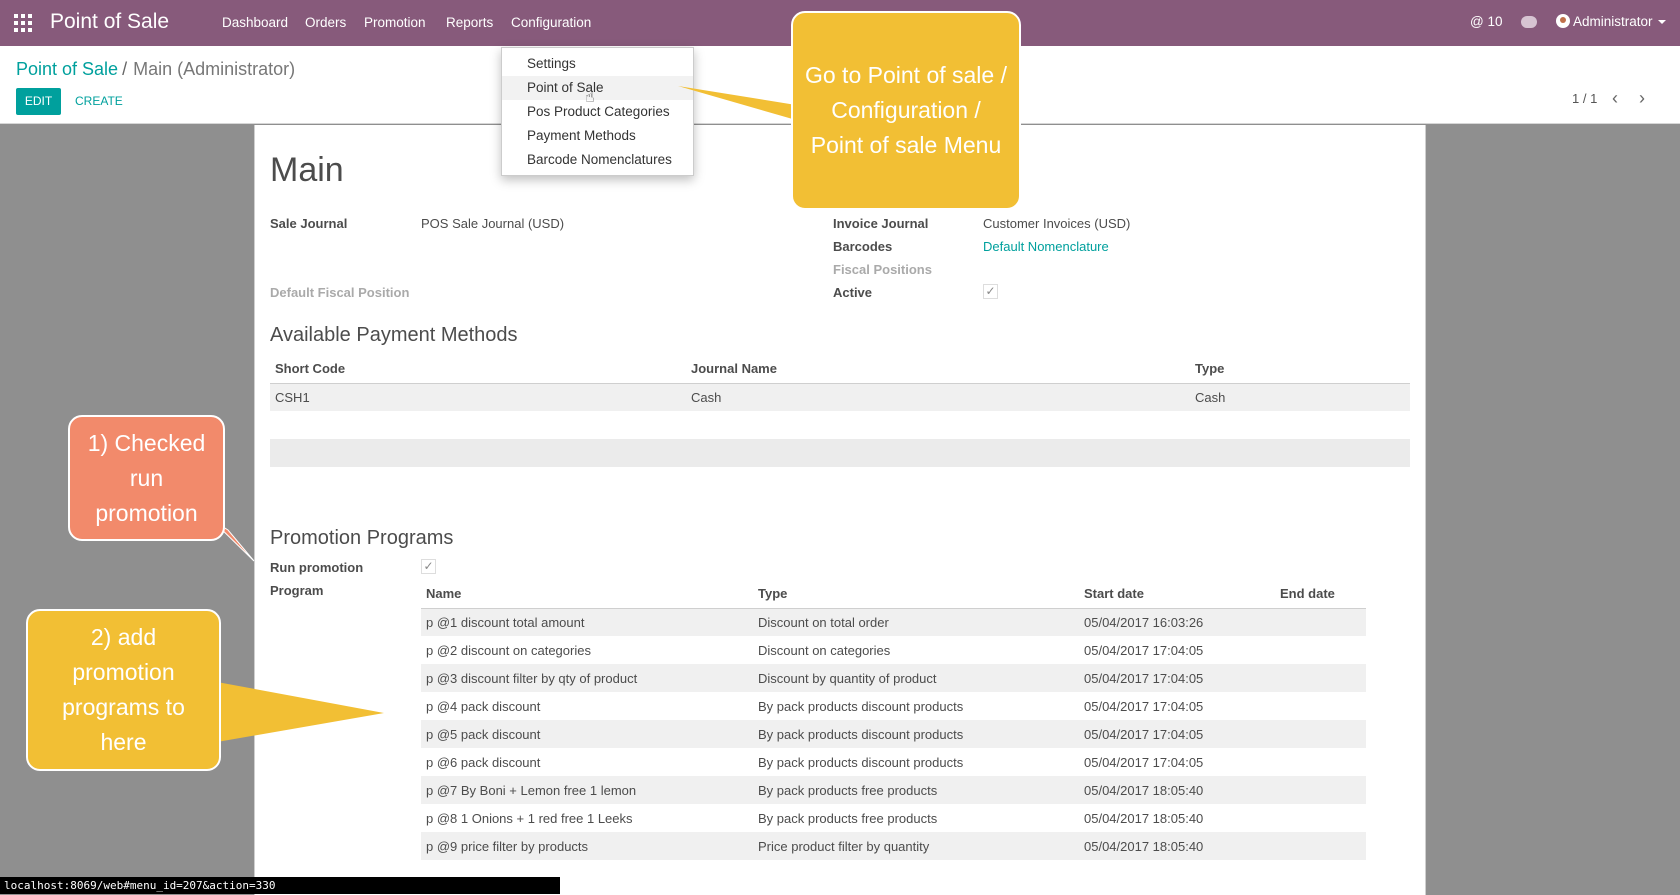 Image resolution: width=1680 pixels, height=895 pixels. What do you see at coordinates (38, 101) in the screenshot?
I see `edit-button: EDIT` at bounding box center [38, 101].